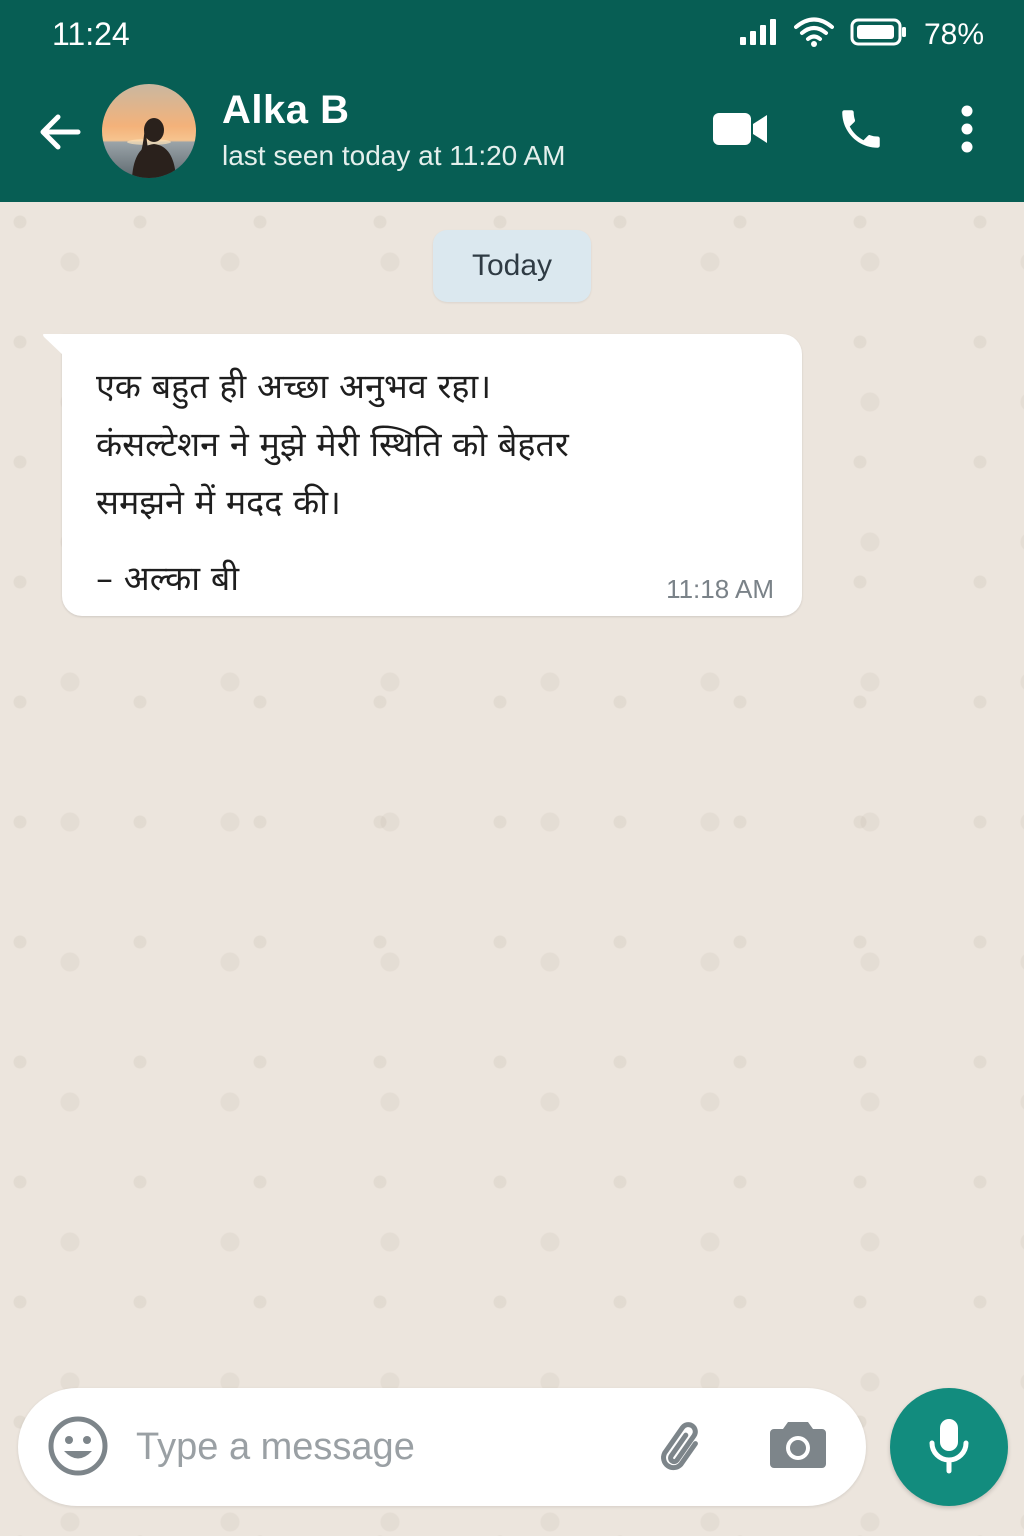  Describe the element at coordinates (386, 1447) in the screenshot. I see `message-input` at that location.